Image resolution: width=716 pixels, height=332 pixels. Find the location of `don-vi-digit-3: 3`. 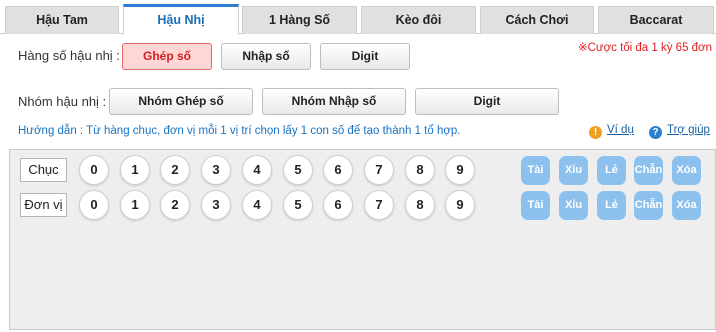

don-vi-digit-3: 3 is located at coordinates (216, 205).